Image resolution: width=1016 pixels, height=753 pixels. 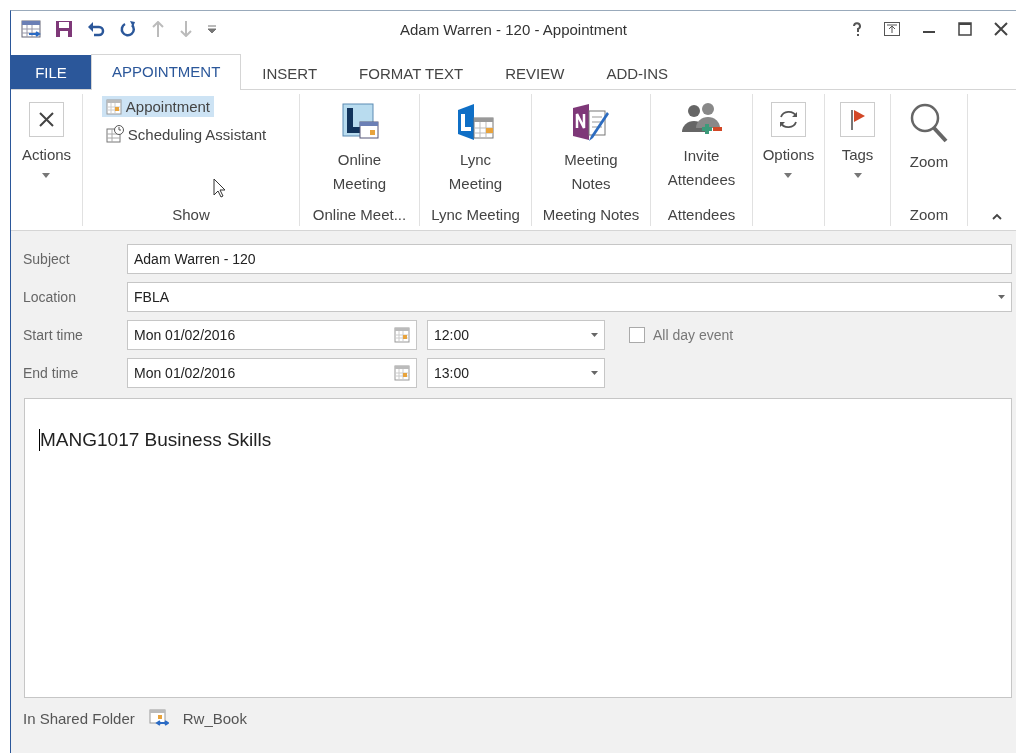 What do you see at coordinates (290, 73) in the screenshot?
I see `ribbon-tab: INSERT` at bounding box center [290, 73].